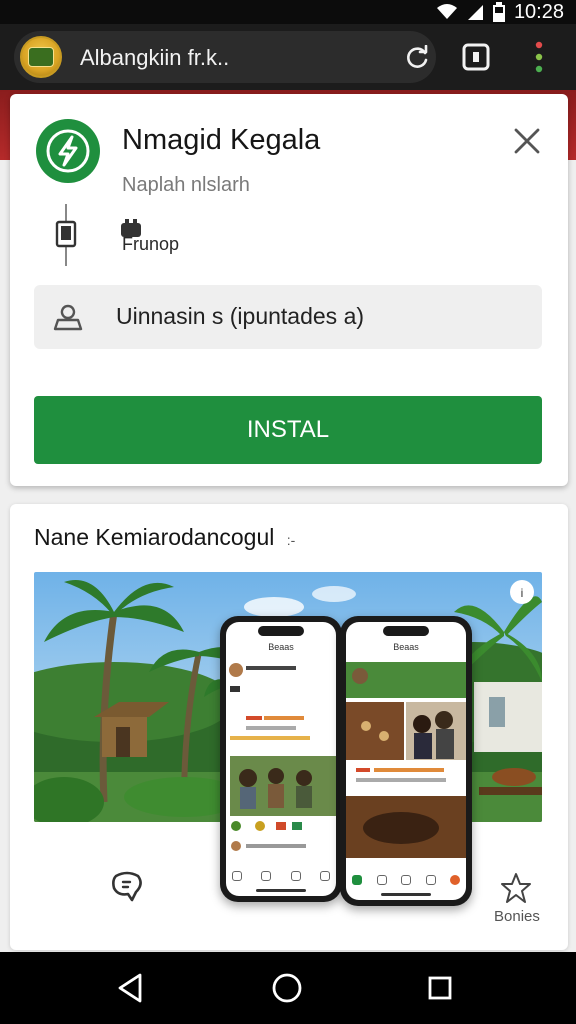 The image size is (576, 1024). I want to click on phone-mockup-left: Beaas, so click(281, 759).